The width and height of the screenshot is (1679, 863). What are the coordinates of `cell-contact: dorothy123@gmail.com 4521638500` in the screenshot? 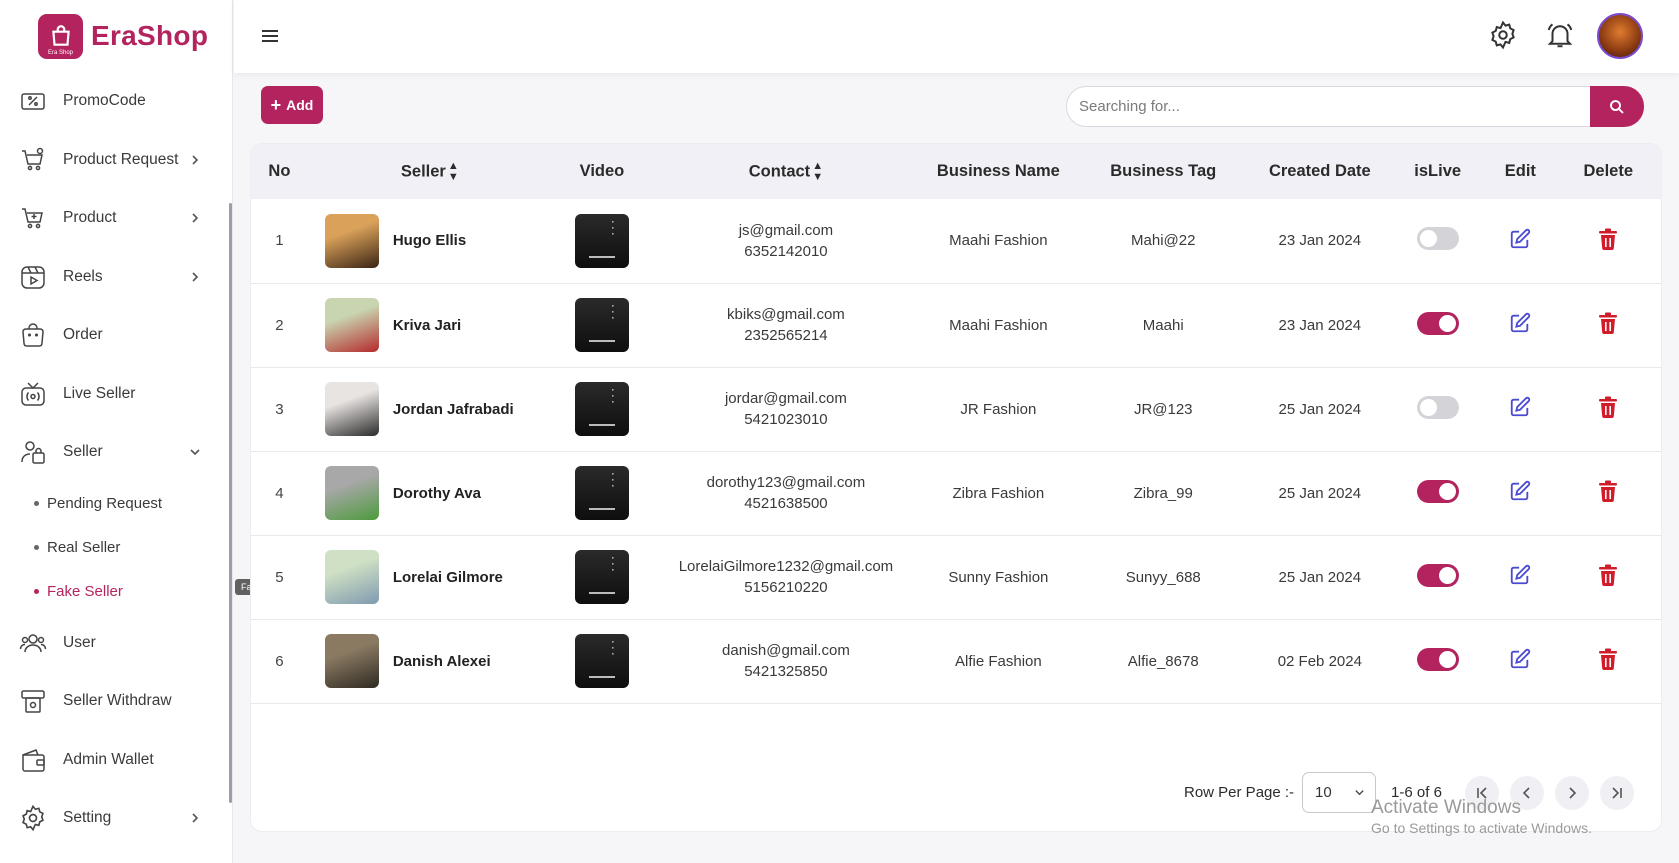 It's located at (786, 493).